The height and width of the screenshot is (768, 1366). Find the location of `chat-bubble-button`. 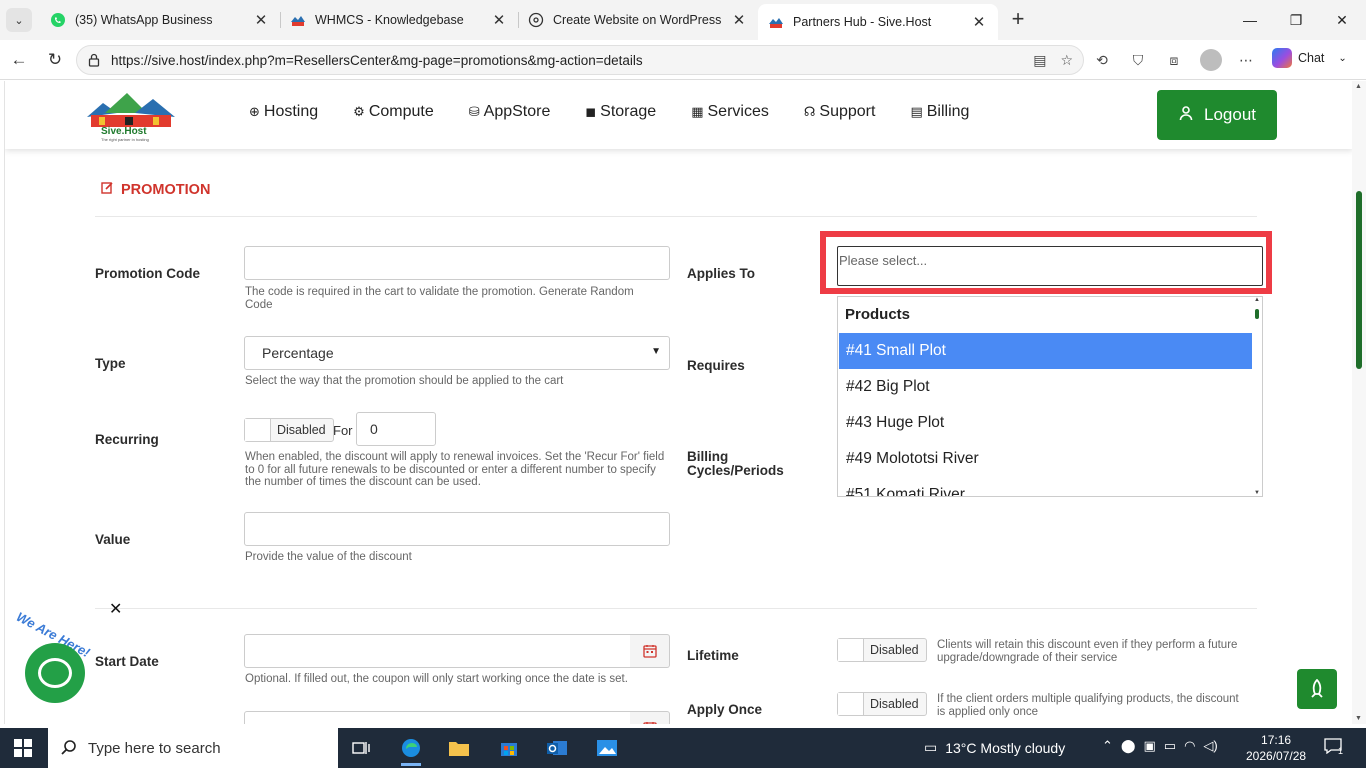

chat-bubble-button is located at coordinates (55, 673).